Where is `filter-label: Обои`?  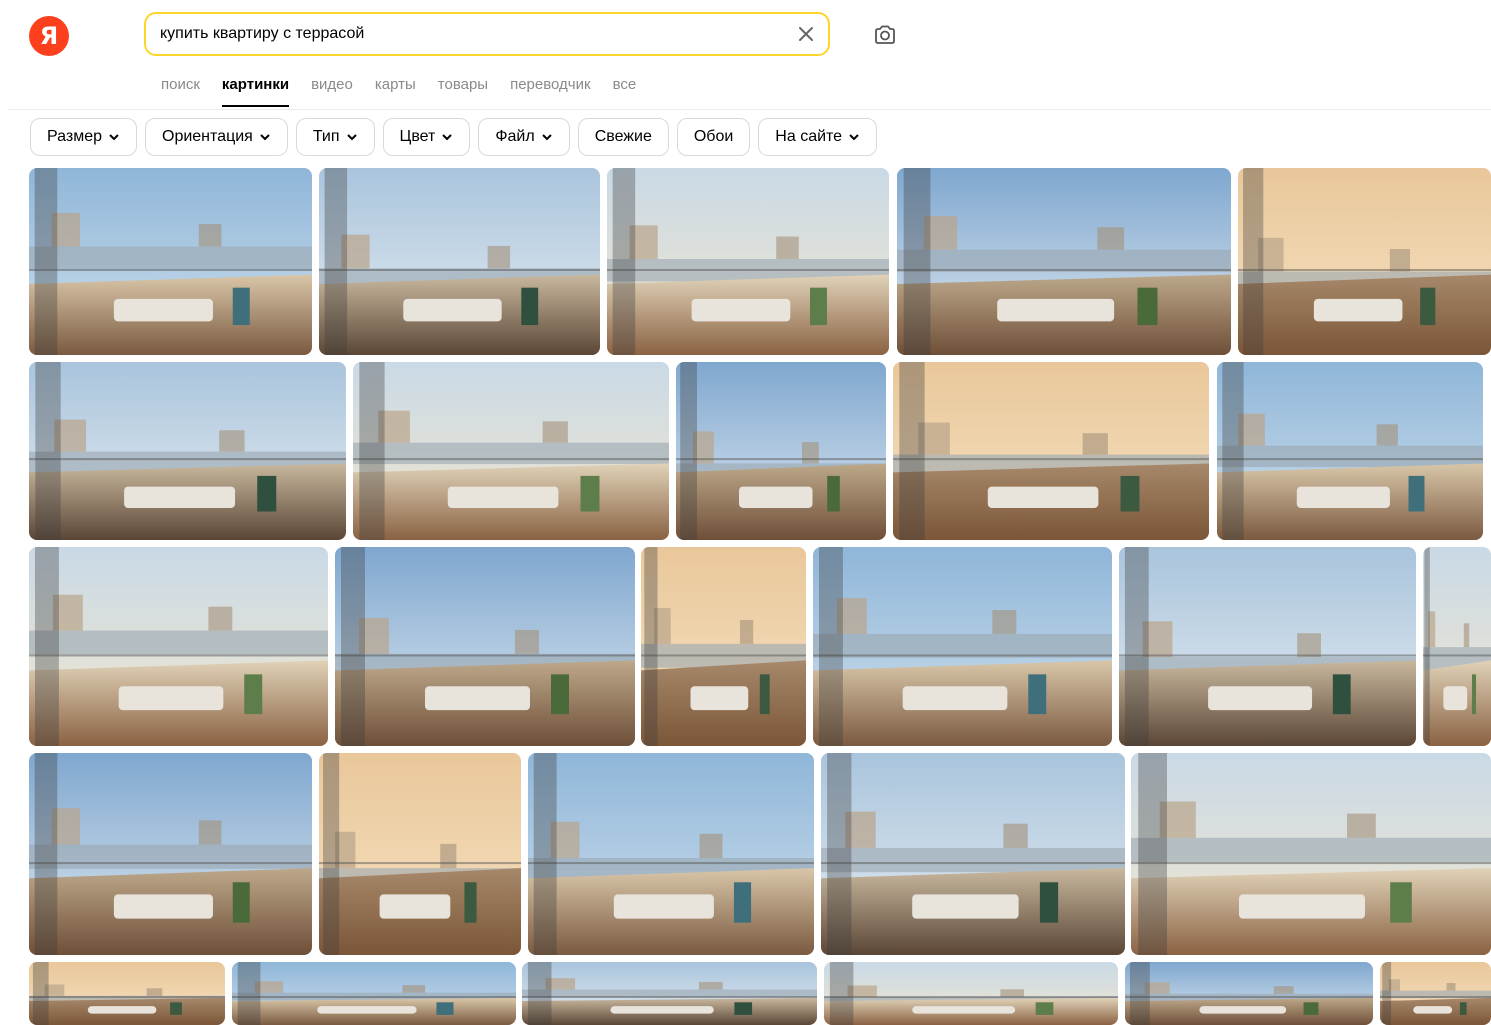 filter-label: Обои is located at coordinates (713, 136).